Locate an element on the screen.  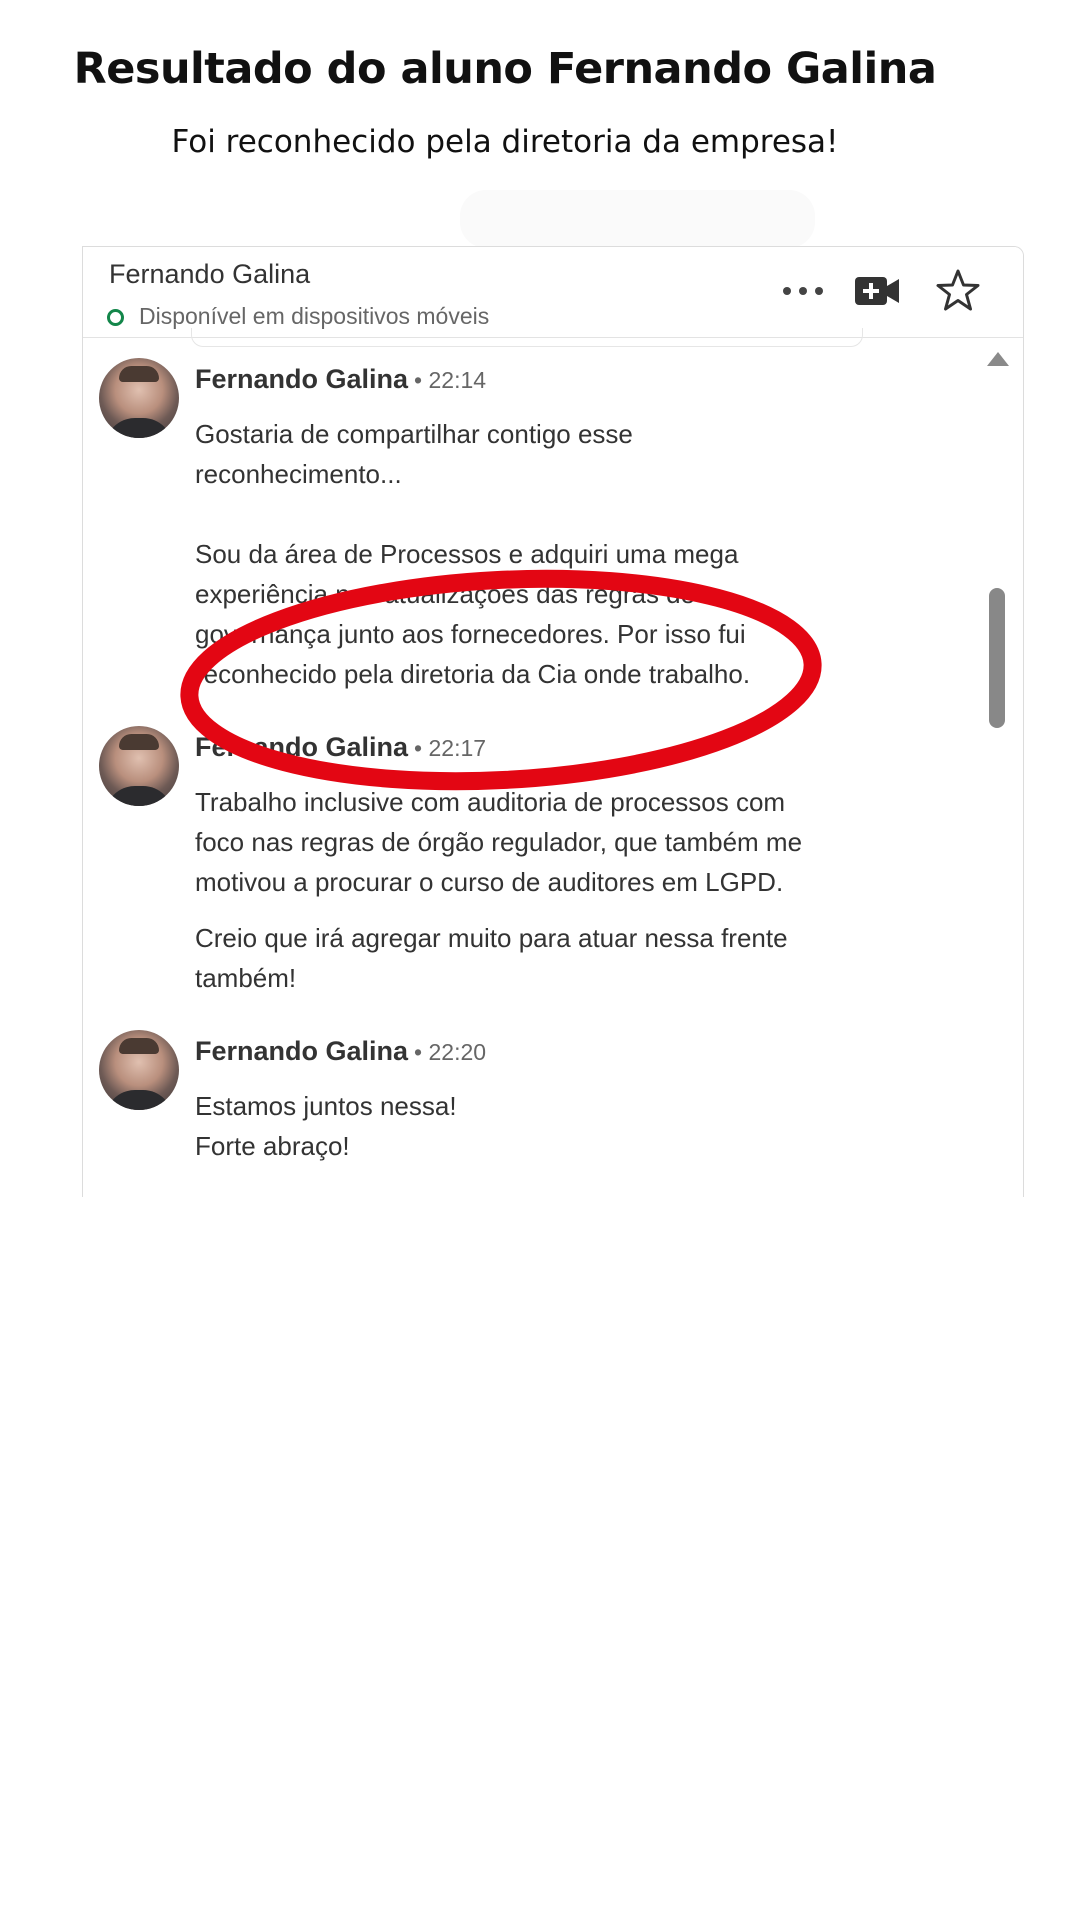
message-time: • 22:17 is located at coordinates (450, 748).